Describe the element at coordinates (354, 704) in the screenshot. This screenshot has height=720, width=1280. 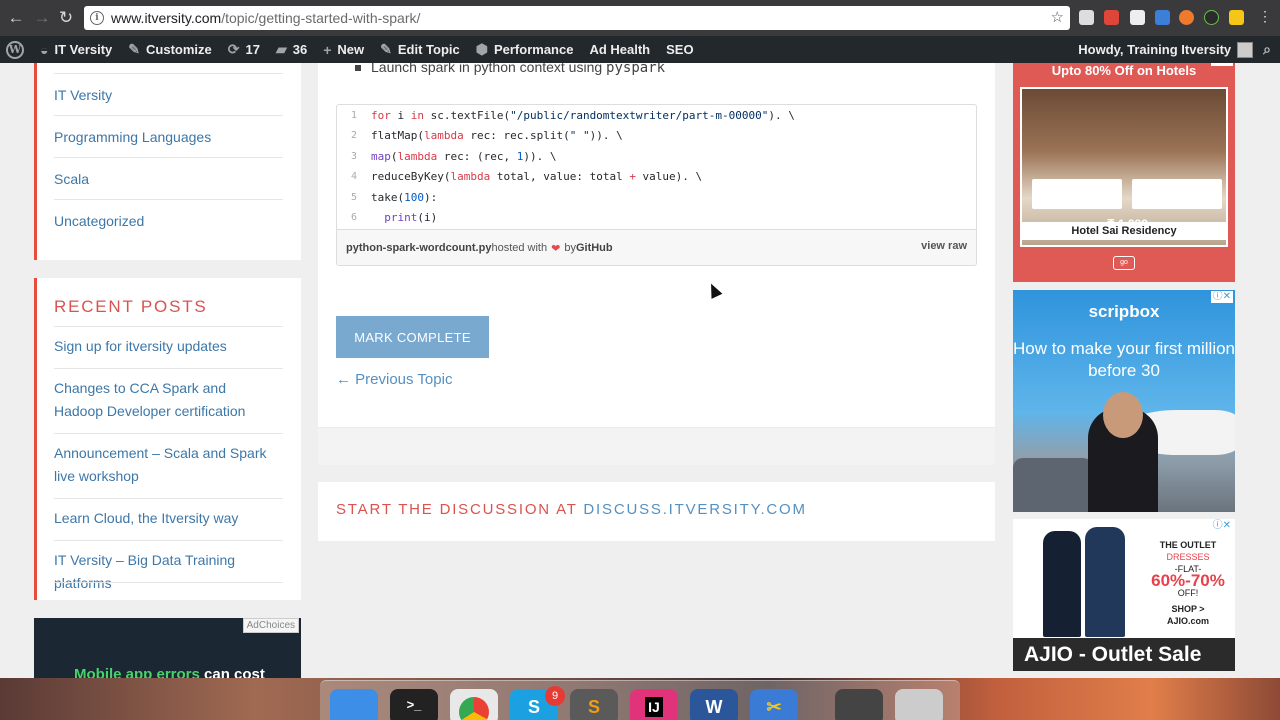
I see `finder-icon` at that location.